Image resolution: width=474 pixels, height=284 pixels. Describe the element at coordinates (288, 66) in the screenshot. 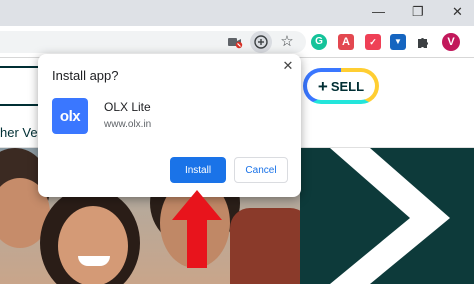

I see `close-icon: ✕` at that location.